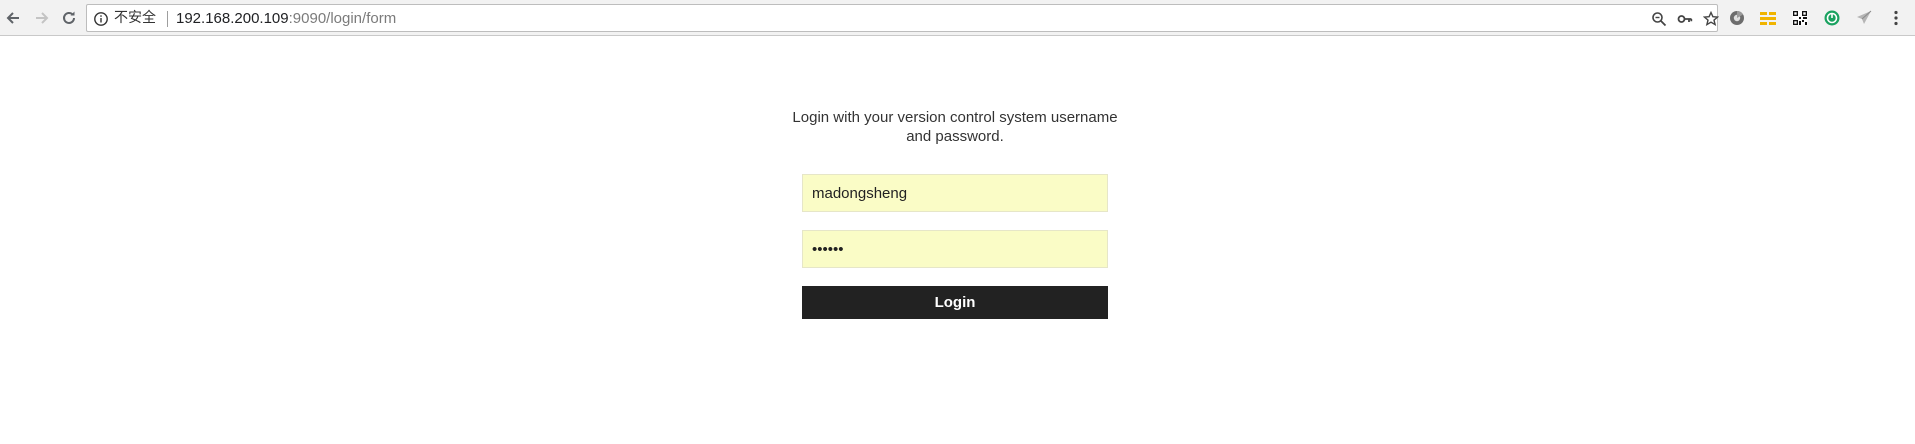 The width and height of the screenshot is (1915, 444). Describe the element at coordinates (1659, 19) in the screenshot. I see `zoom-icon` at that location.